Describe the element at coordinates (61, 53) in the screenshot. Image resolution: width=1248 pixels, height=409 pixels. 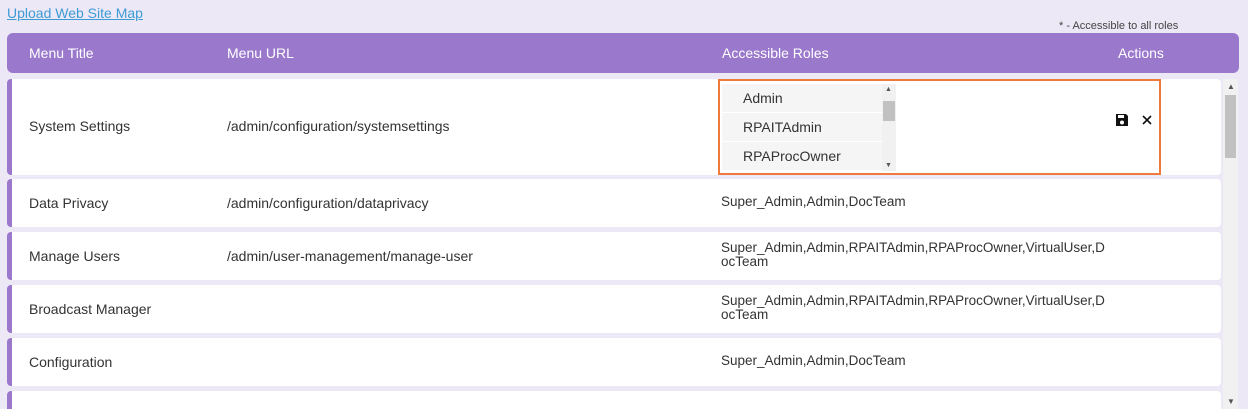
I see `header-menu-title: Menu Title` at that location.